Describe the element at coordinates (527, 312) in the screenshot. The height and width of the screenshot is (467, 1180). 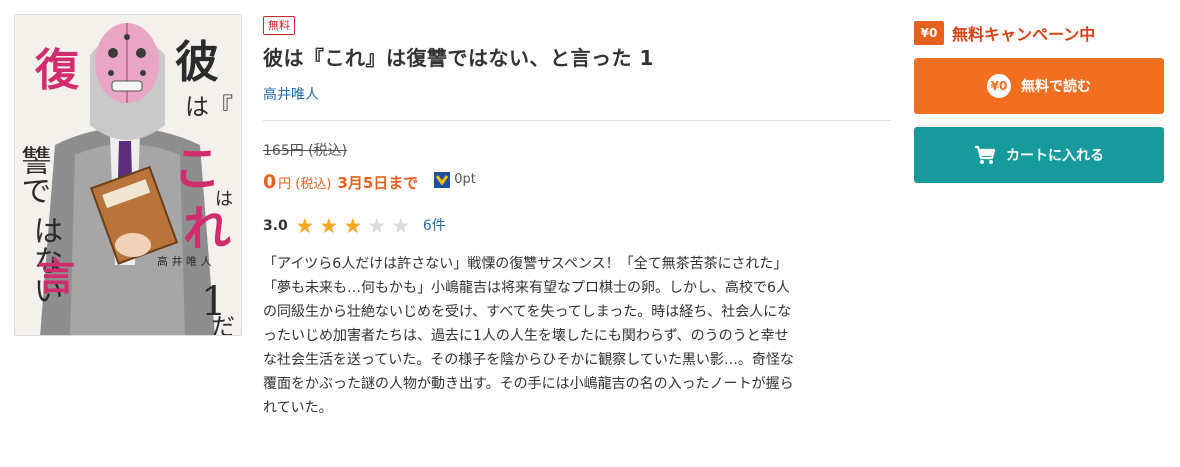
I see `description-line: の同級生から壮絶ないじめを受け、すべてを失ってしまった。時は経ち、社会人にな` at that location.